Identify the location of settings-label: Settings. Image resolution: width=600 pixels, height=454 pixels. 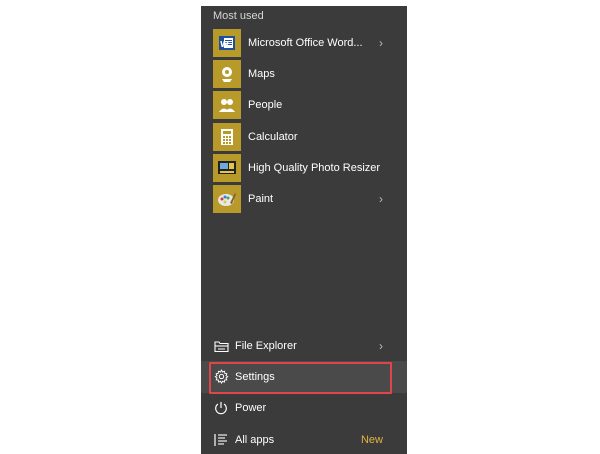
(255, 376).